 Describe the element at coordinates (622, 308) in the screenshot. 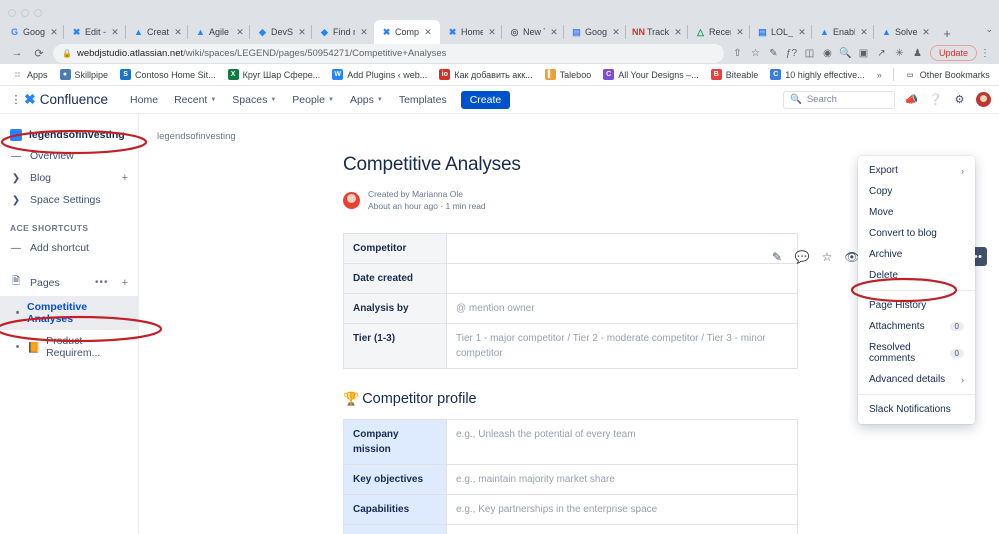

I see `table-cell-value: @ mention owner` at that location.